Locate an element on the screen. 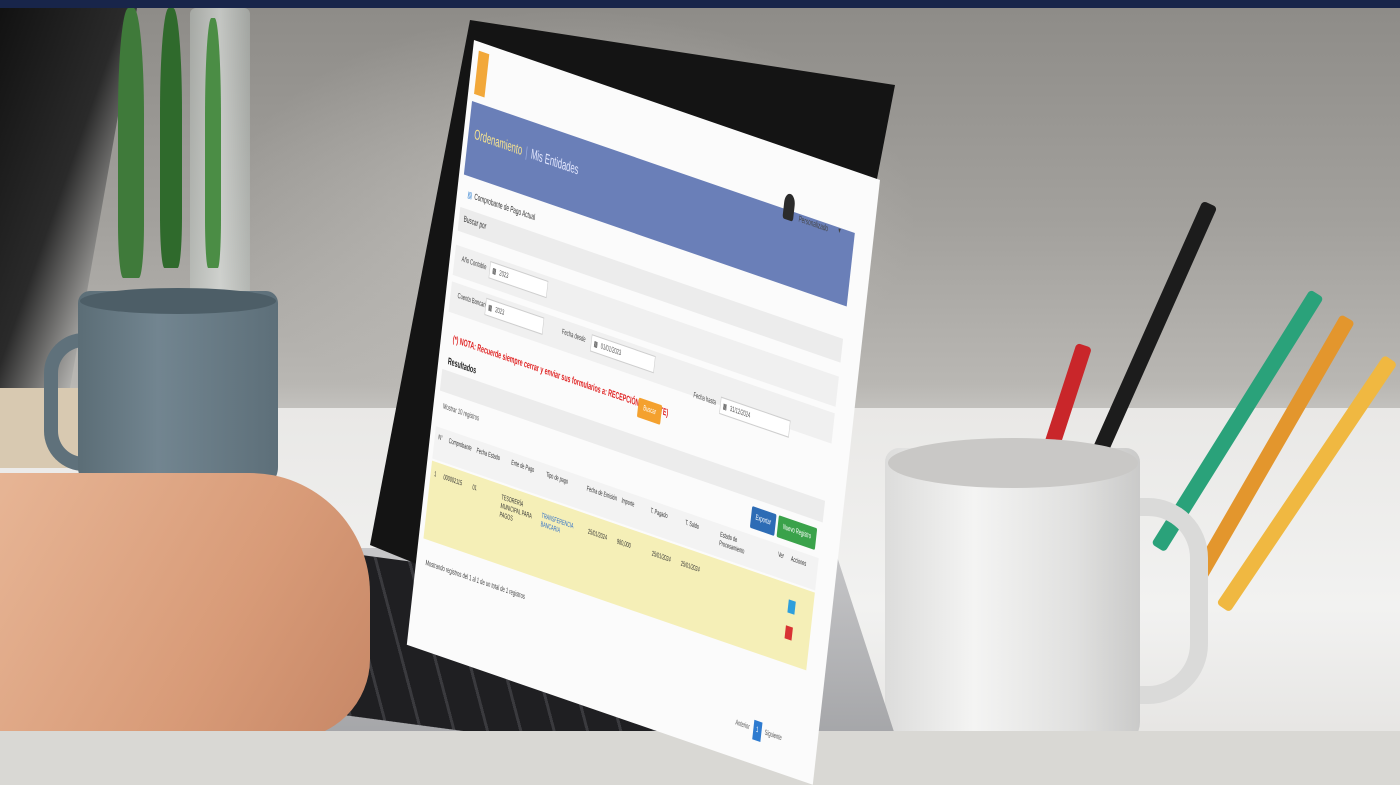 The width and height of the screenshot is (1400, 785). document-icon: ▤ is located at coordinates (470, 195).